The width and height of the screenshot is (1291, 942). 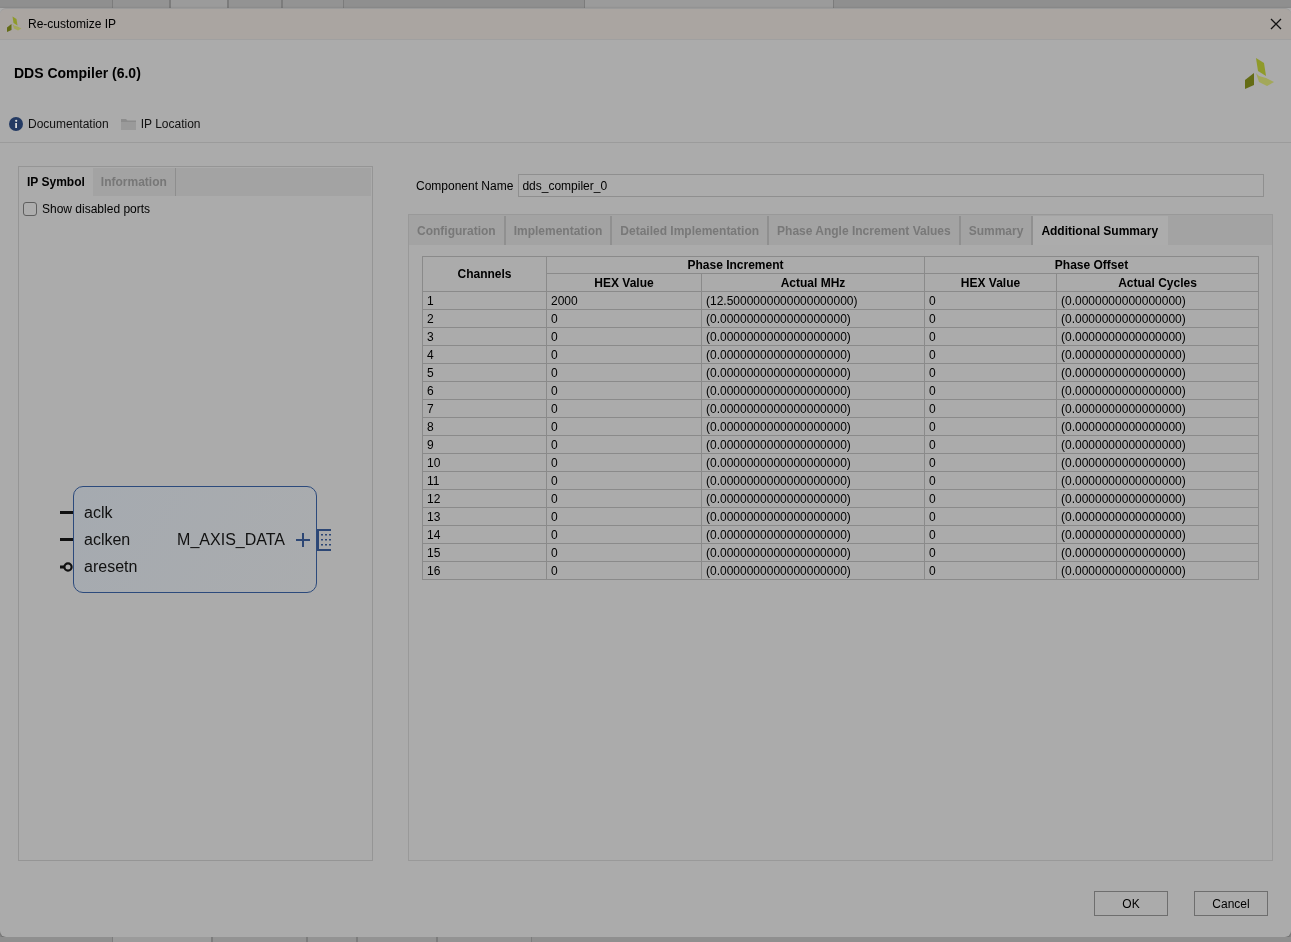 I want to click on cancel-button: Cancel, so click(x=1231, y=903).